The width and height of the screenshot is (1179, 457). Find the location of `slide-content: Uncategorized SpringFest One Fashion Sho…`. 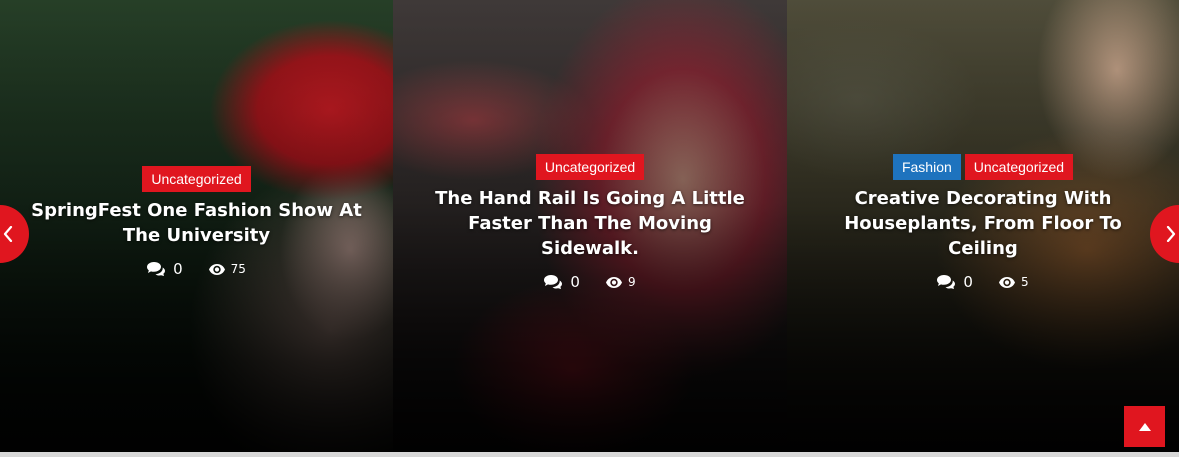

slide-content: Uncategorized SpringFest One Fashion Sho… is located at coordinates (196, 222).